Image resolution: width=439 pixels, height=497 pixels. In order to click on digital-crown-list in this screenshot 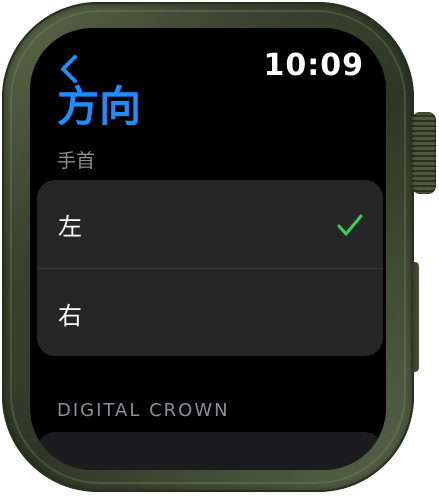, I will do `click(210, 451)`.